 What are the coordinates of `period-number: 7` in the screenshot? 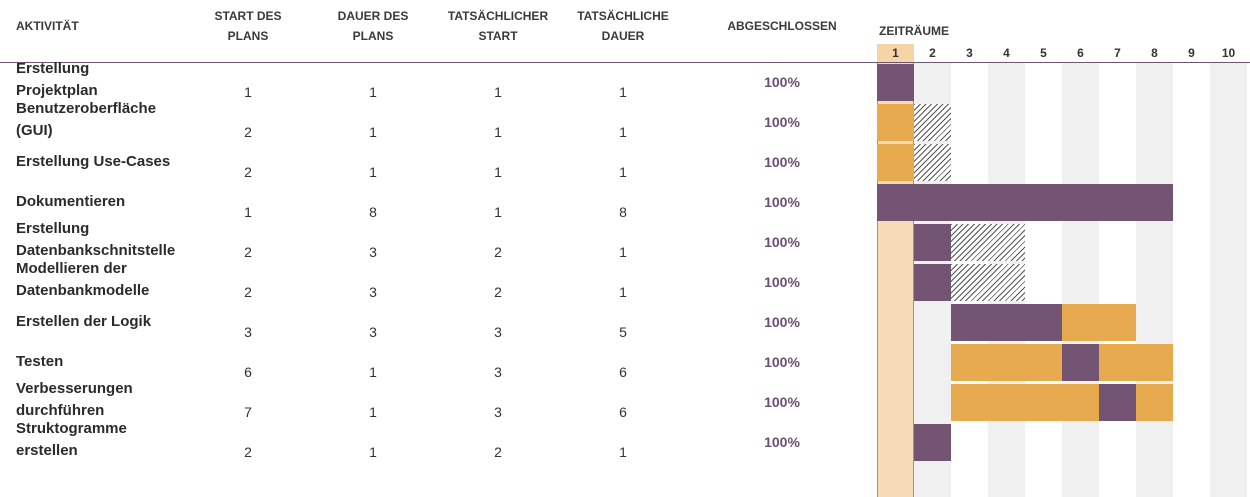 It's located at (1117, 53).